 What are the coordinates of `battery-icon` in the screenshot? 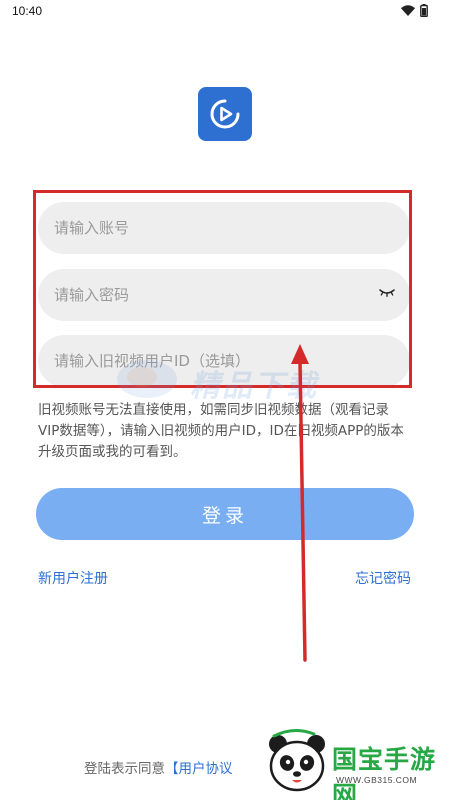 It's located at (424, 10).